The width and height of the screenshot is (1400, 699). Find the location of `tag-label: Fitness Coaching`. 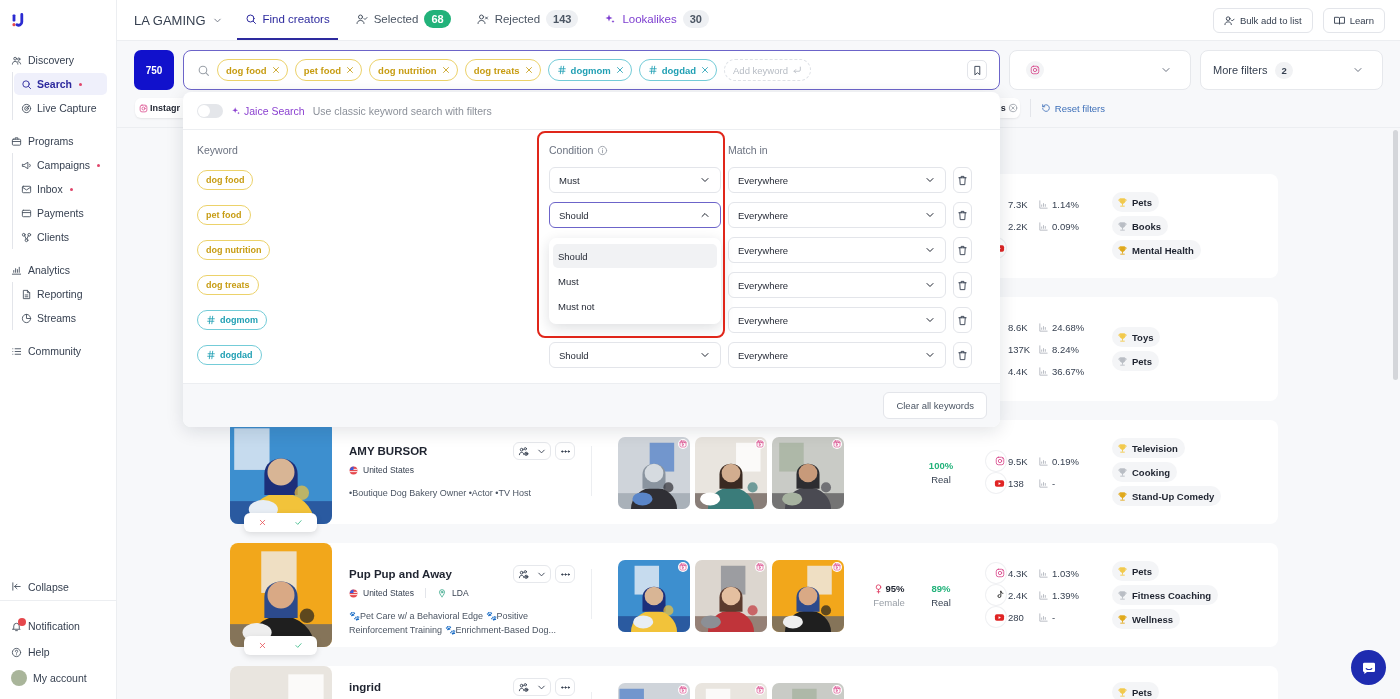

tag-label: Fitness Coaching is located at coordinates (1172, 595).